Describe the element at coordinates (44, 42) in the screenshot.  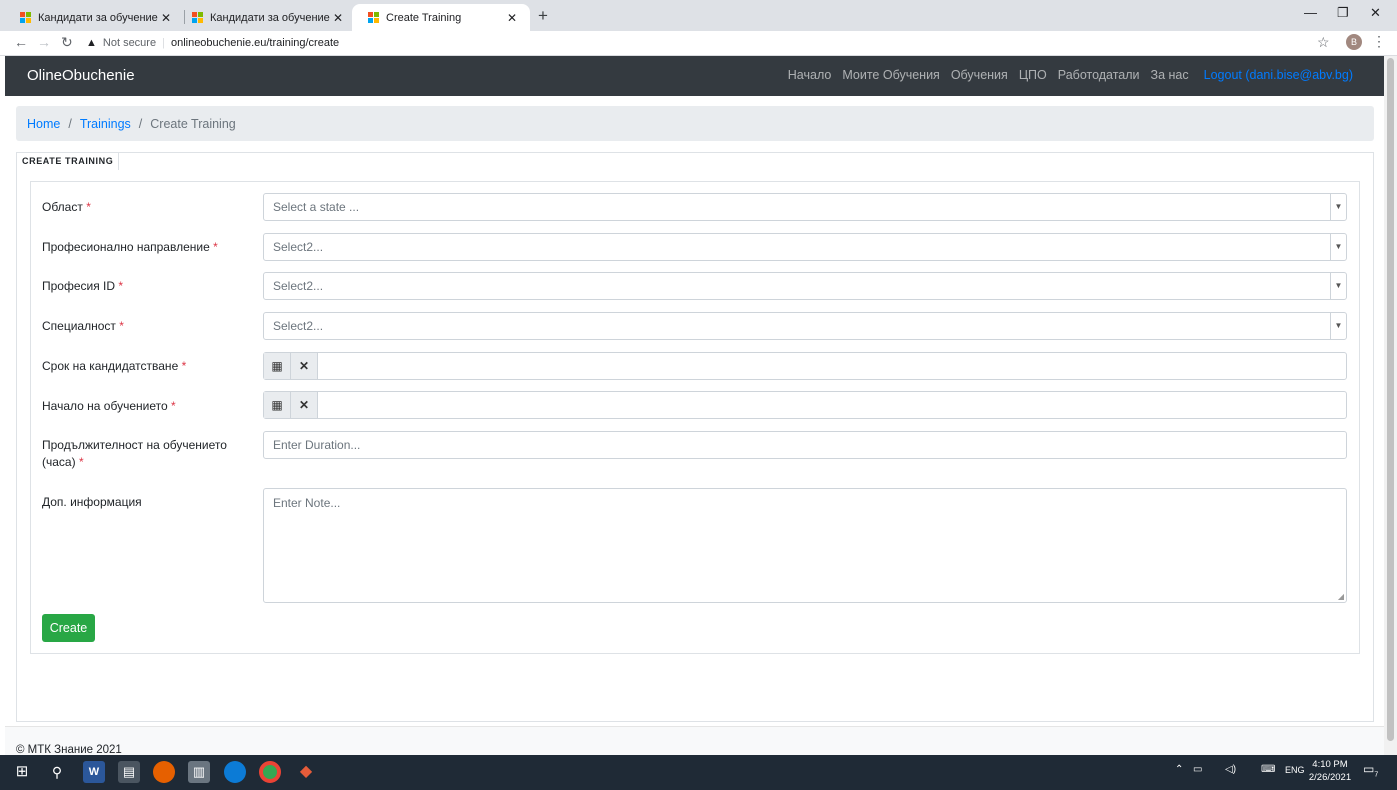
I see `forward-icon: →` at that location.